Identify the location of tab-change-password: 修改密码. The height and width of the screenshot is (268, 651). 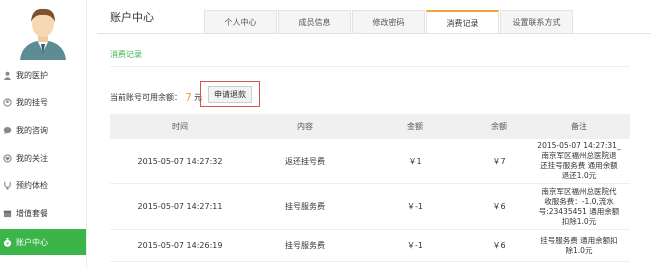
(388, 21).